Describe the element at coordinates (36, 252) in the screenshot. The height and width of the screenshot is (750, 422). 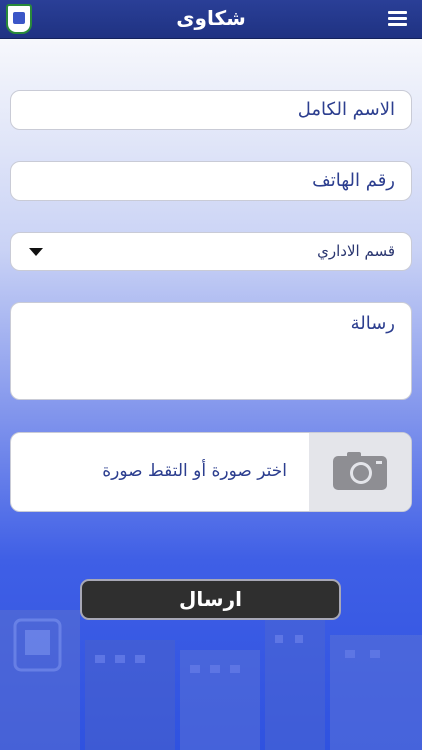
I see `dropdown-caret-icon` at that location.